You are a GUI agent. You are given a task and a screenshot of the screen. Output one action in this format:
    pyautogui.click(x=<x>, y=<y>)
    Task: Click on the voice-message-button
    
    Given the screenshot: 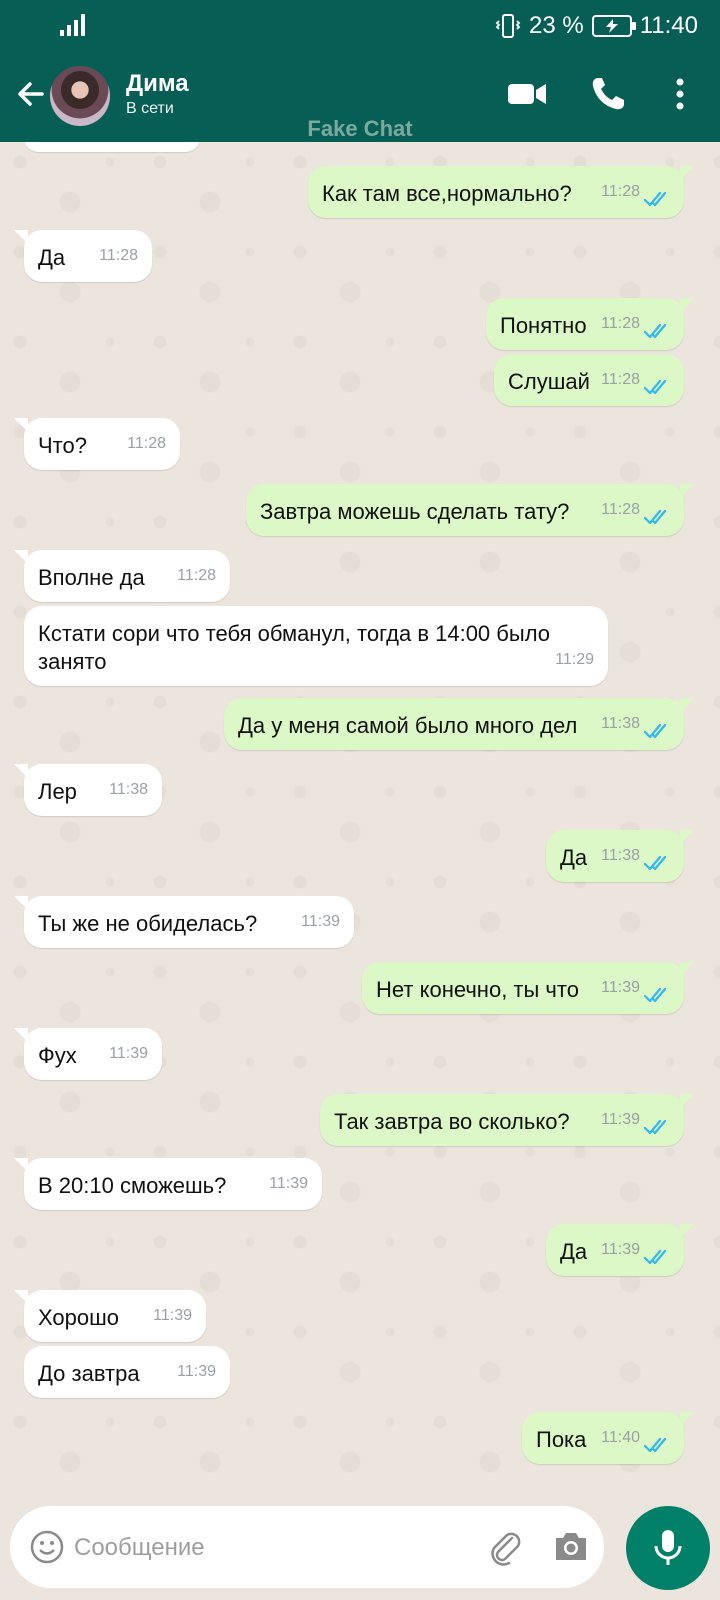 What is the action you would take?
    pyautogui.click(x=668, y=1548)
    